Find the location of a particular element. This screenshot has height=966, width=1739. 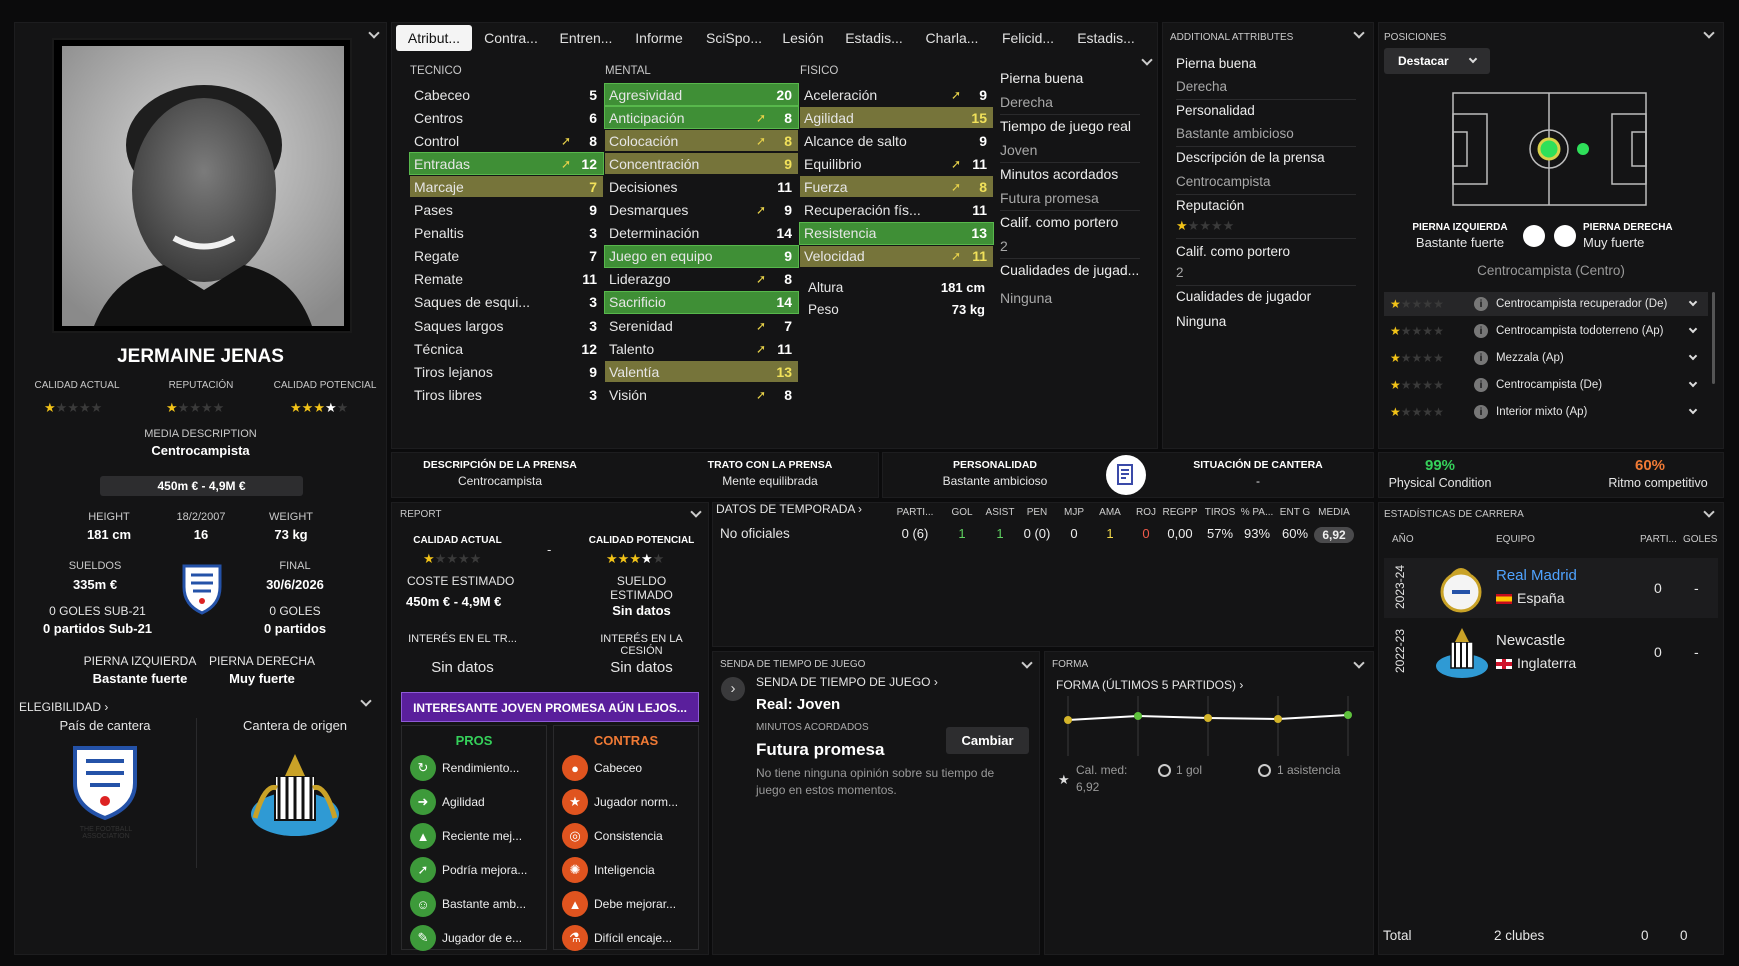

attribute-row: Concentración 9 is located at coordinates (701, 164).